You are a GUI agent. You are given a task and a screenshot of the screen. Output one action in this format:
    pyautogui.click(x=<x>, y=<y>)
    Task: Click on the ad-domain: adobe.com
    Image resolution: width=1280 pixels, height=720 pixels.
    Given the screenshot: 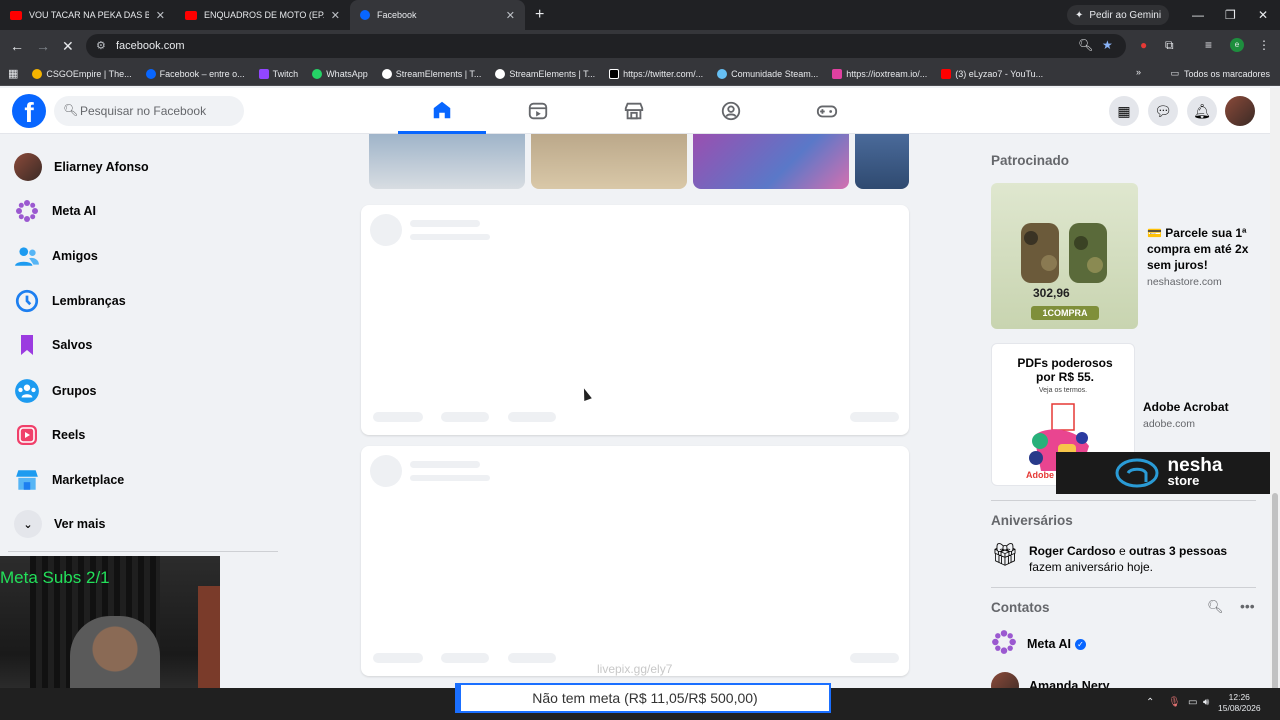 What is the action you would take?
    pyautogui.click(x=1169, y=424)
    